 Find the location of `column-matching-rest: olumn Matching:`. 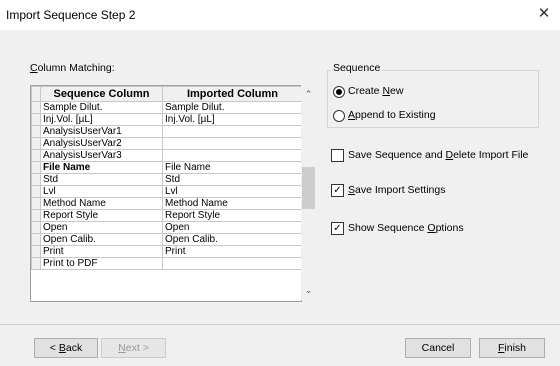

column-matching-rest: olumn Matching: is located at coordinates (76, 68).